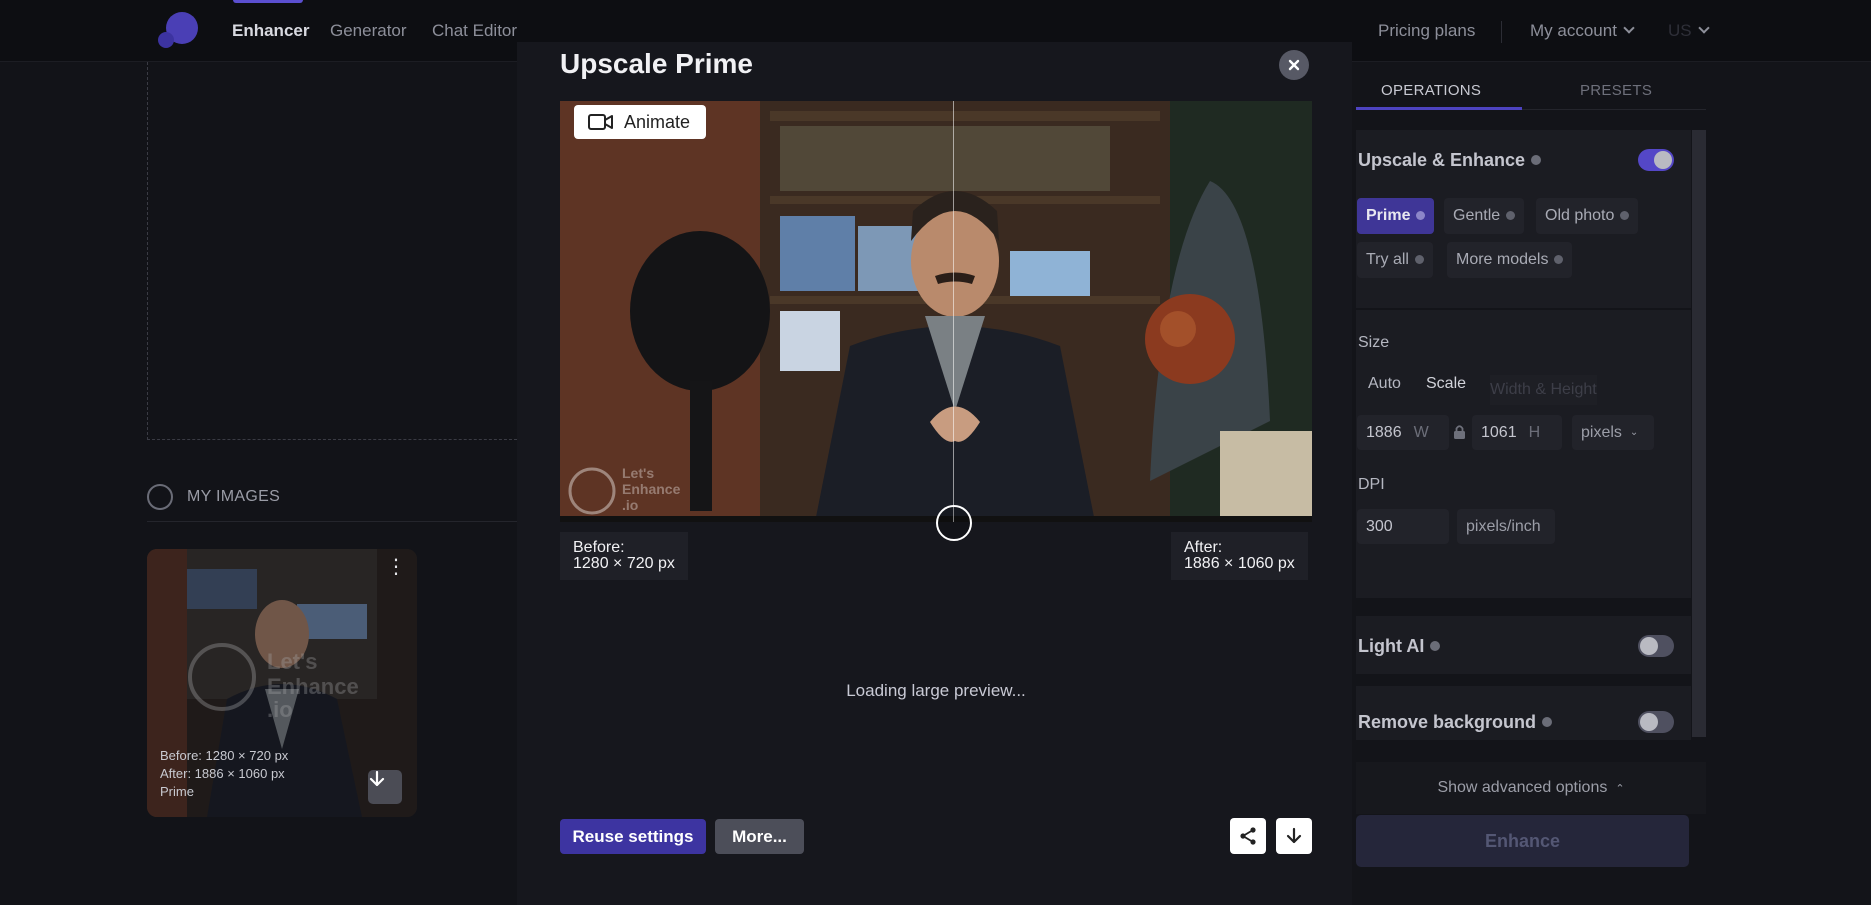 Image resolution: width=1871 pixels, height=905 pixels. I want to click on thumb-before: Before: 1280 × 720 px, so click(224, 755).